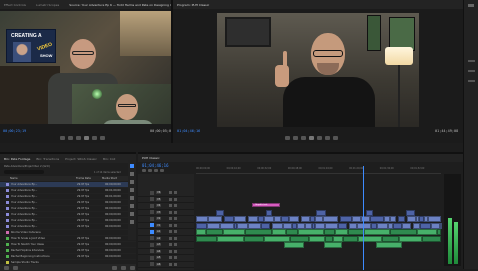  I want to click on track-lane-v6, so click(318, 193).